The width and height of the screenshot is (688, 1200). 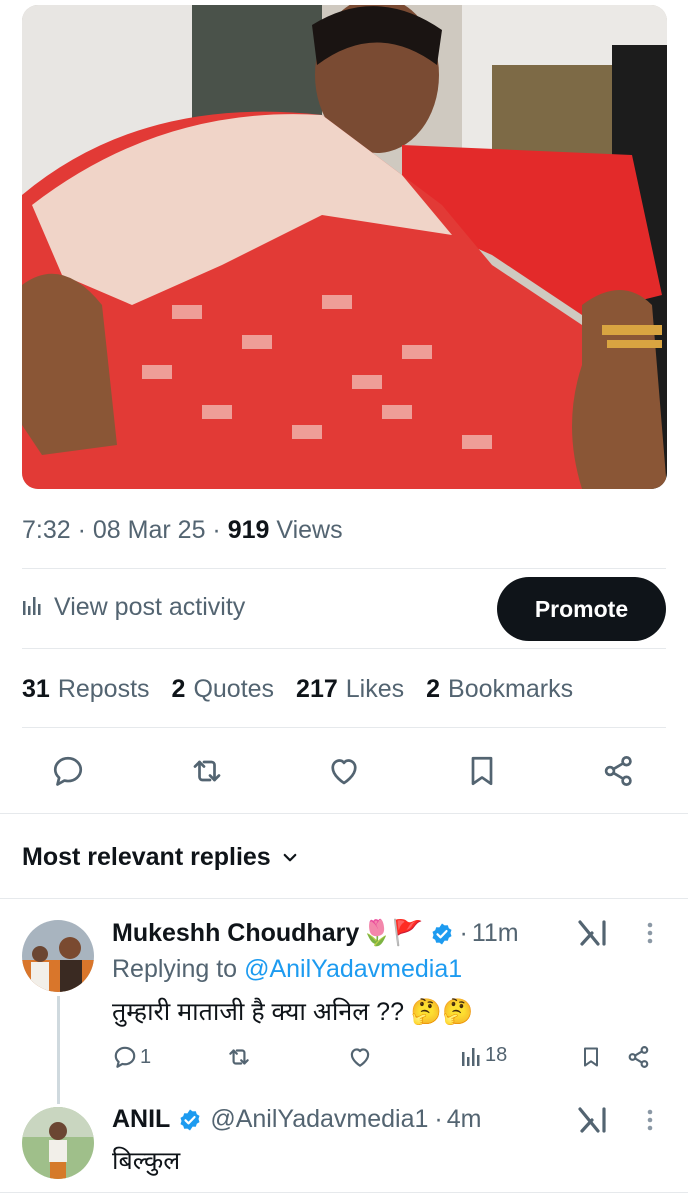 I want to click on share-action, so click(x=639, y=1057).